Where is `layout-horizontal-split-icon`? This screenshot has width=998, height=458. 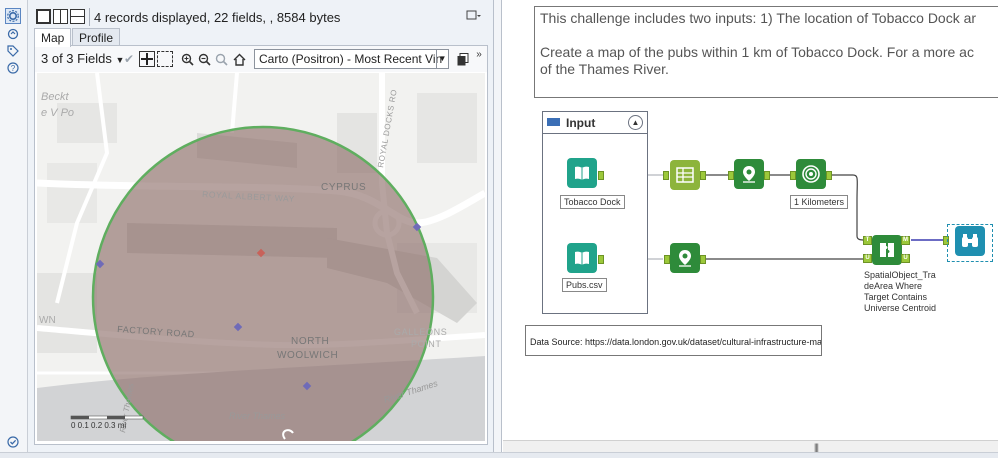
layout-horizontal-split-icon is located at coordinates (77, 16).